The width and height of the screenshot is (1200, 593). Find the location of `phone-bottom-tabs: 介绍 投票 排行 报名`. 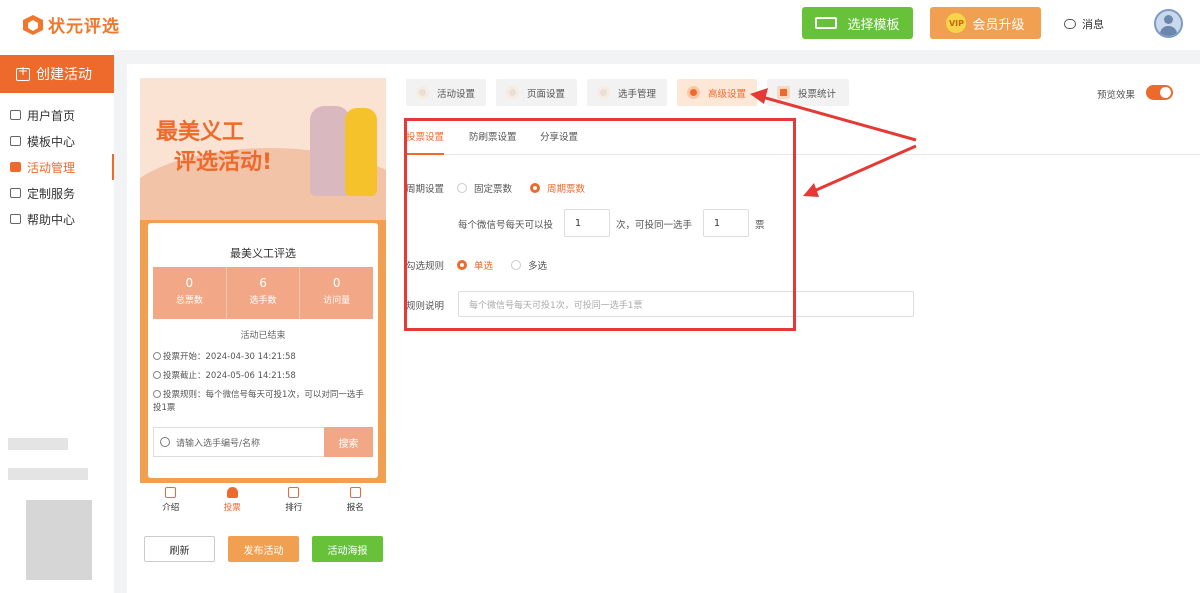

phone-bottom-tabs: 介绍 投票 排行 报名 is located at coordinates (263, 500).